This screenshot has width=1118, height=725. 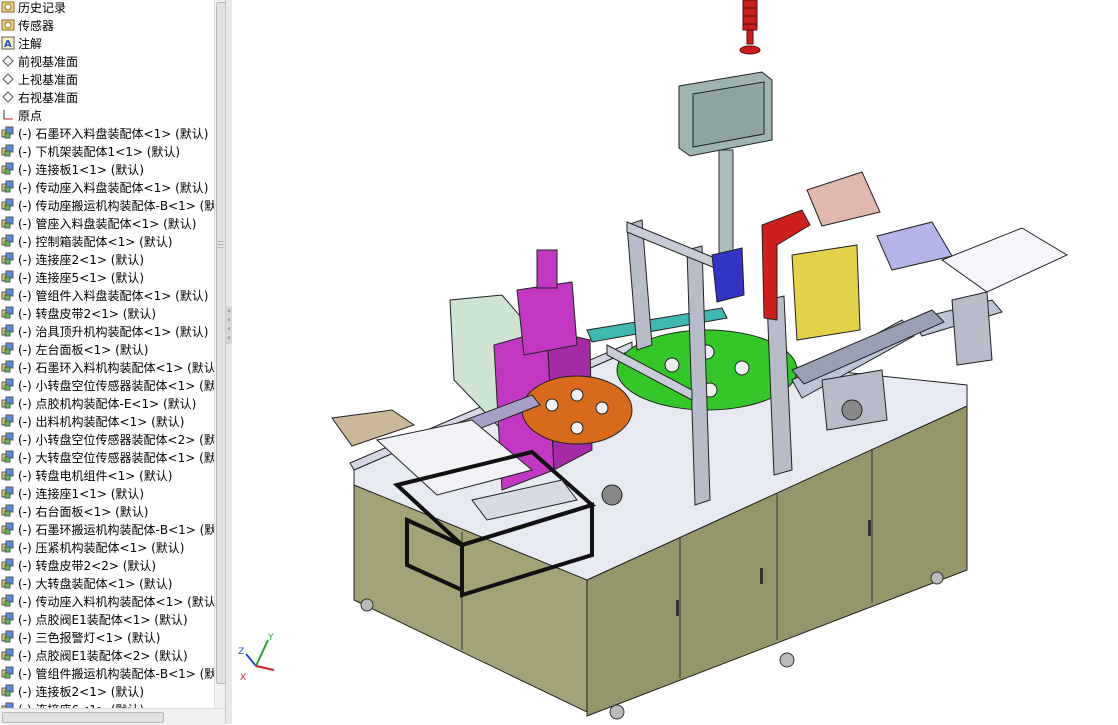 I want to click on tree-item-label: (-) 下机架装配体1<1> (默认), so click(x=99, y=151).